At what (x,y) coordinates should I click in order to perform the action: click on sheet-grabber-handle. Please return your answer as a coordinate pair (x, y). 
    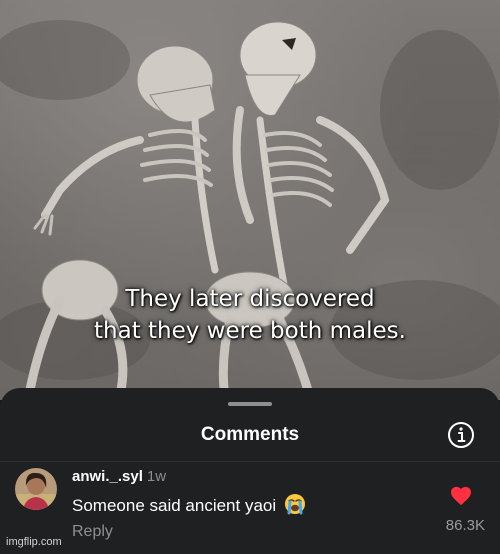
    Looking at the image, I should click on (250, 404).